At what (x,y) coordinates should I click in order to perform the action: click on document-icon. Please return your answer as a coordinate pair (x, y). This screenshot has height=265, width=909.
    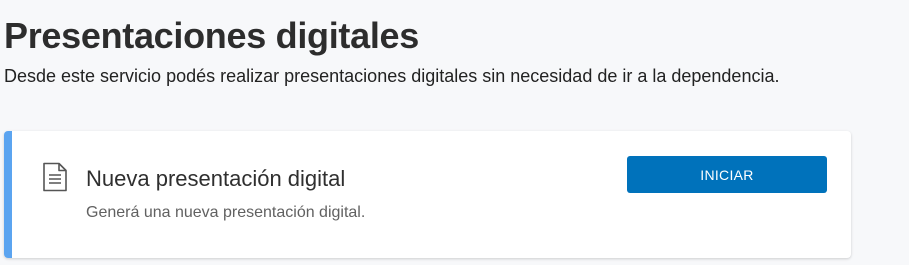
    Looking at the image, I should click on (55, 177).